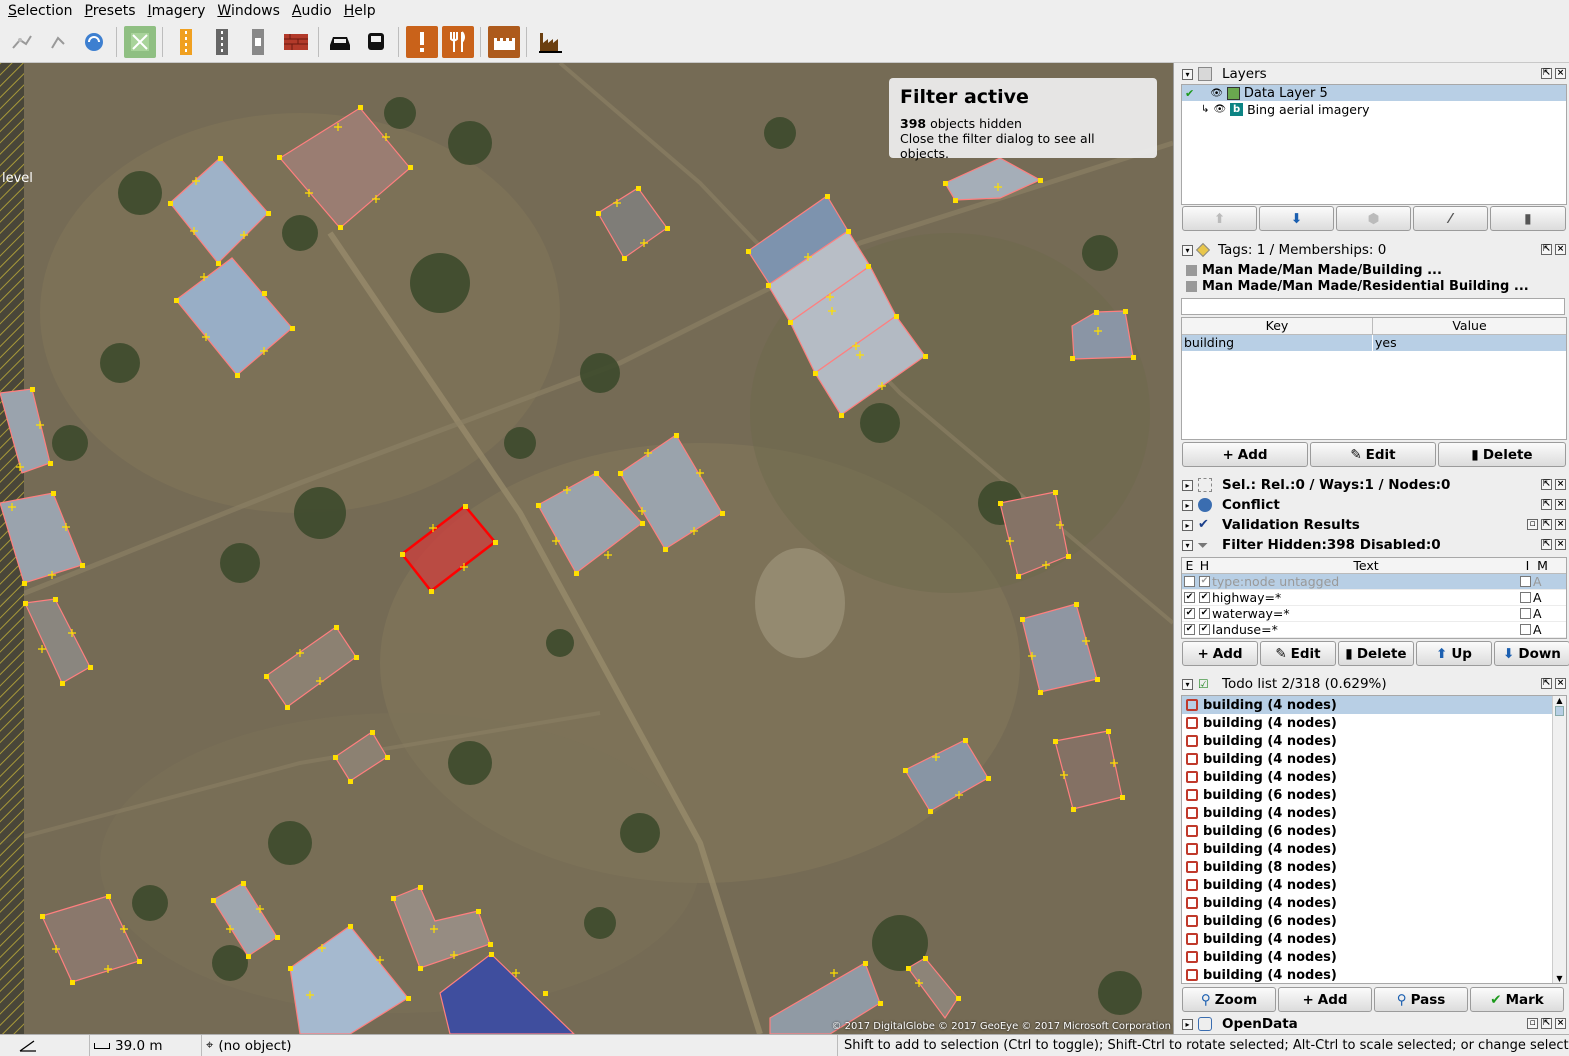  Describe the element at coordinates (1325, 999) in the screenshot. I see `add-todo-button: + Add` at that location.